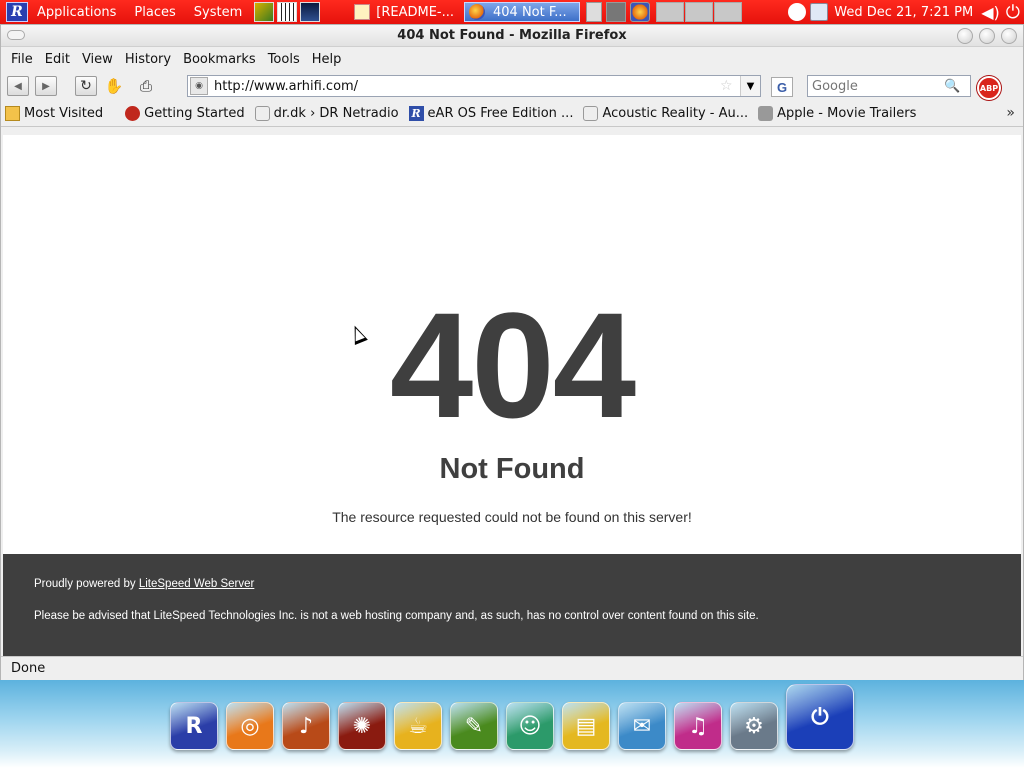 The height and width of the screenshot is (768, 1024). I want to click on bookmark-apple-trailers: Apple - Movie Trailers, so click(837, 113).